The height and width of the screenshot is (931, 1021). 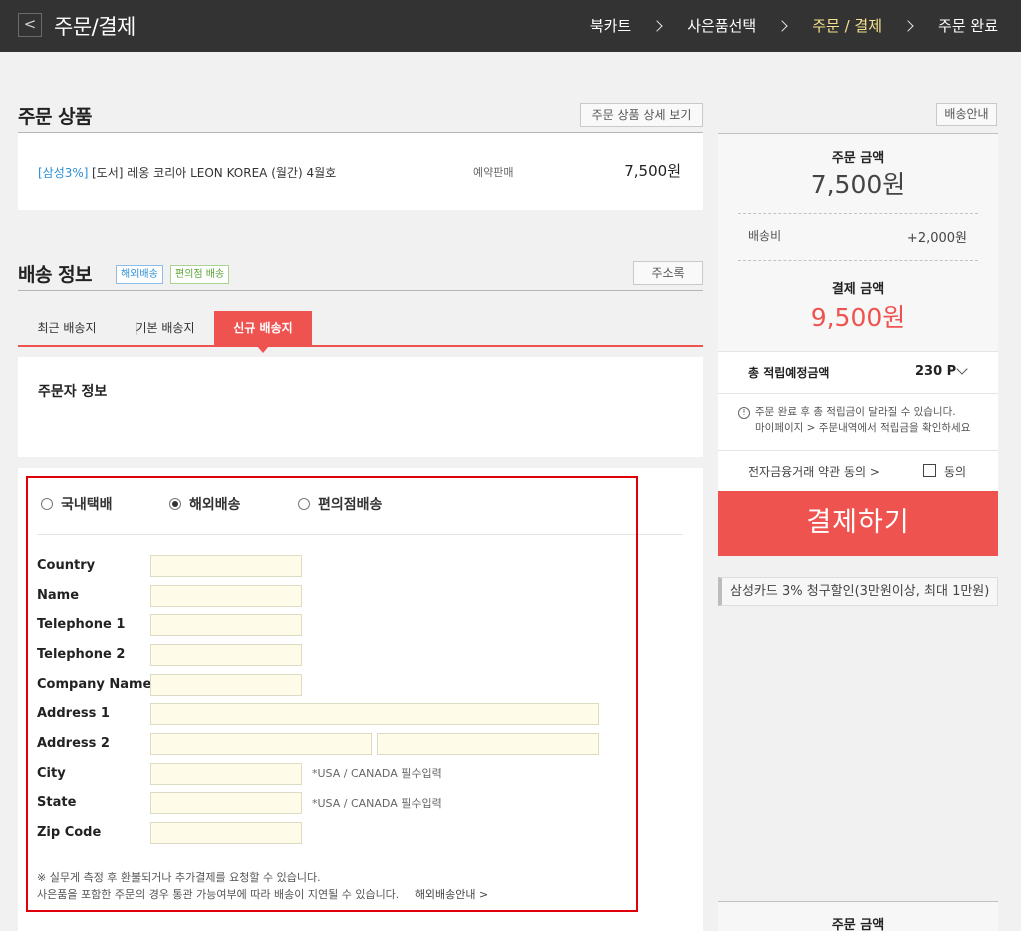 I want to click on telephone1-label: Telephone 1, so click(x=81, y=624).